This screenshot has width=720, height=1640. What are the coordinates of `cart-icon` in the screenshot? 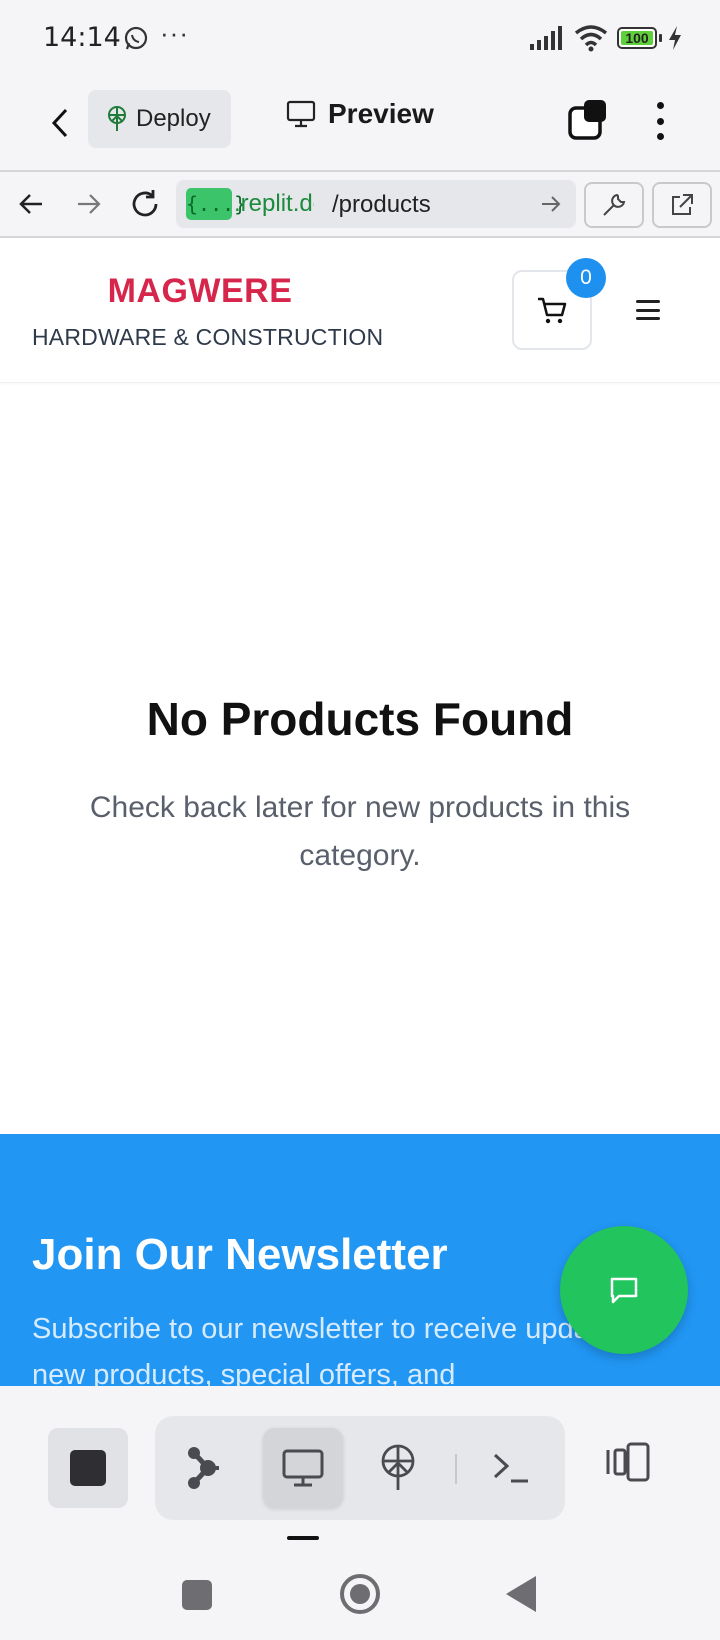 It's located at (552, 310).